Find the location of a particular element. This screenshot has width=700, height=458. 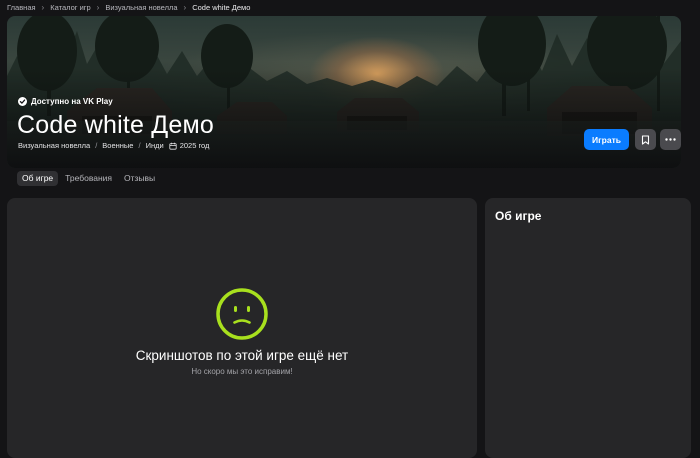

empty-state-title: Скриншотов по этой игре ещё нет is located at coordinates (242, 355).